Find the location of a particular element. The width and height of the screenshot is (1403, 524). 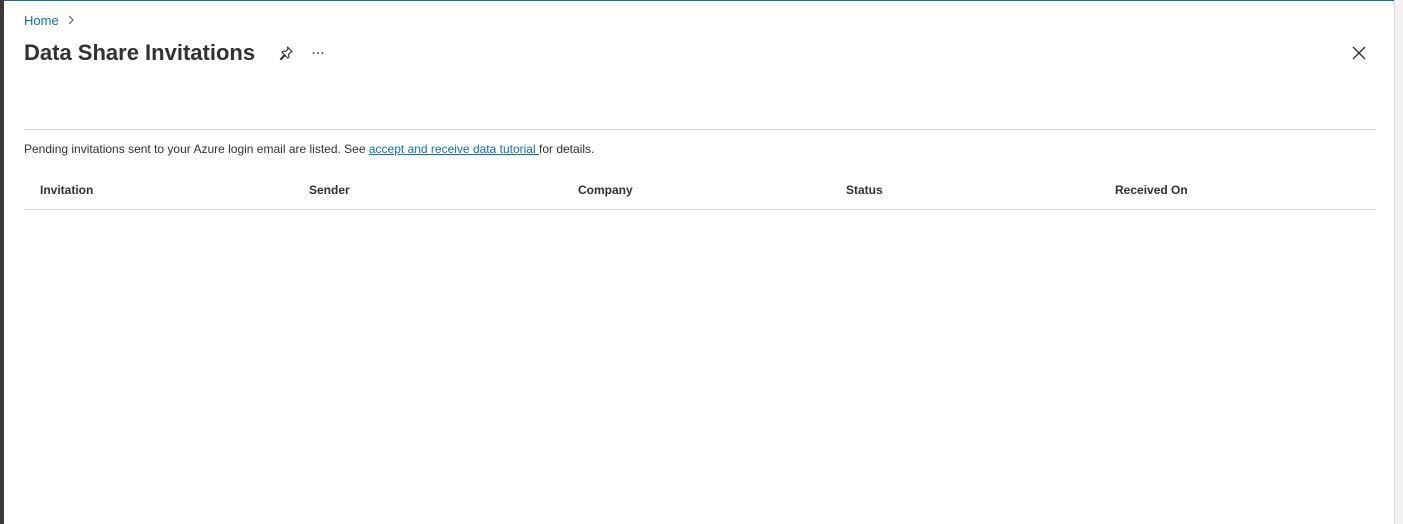

chevron-right-icon is located at coordinates (71, 20).